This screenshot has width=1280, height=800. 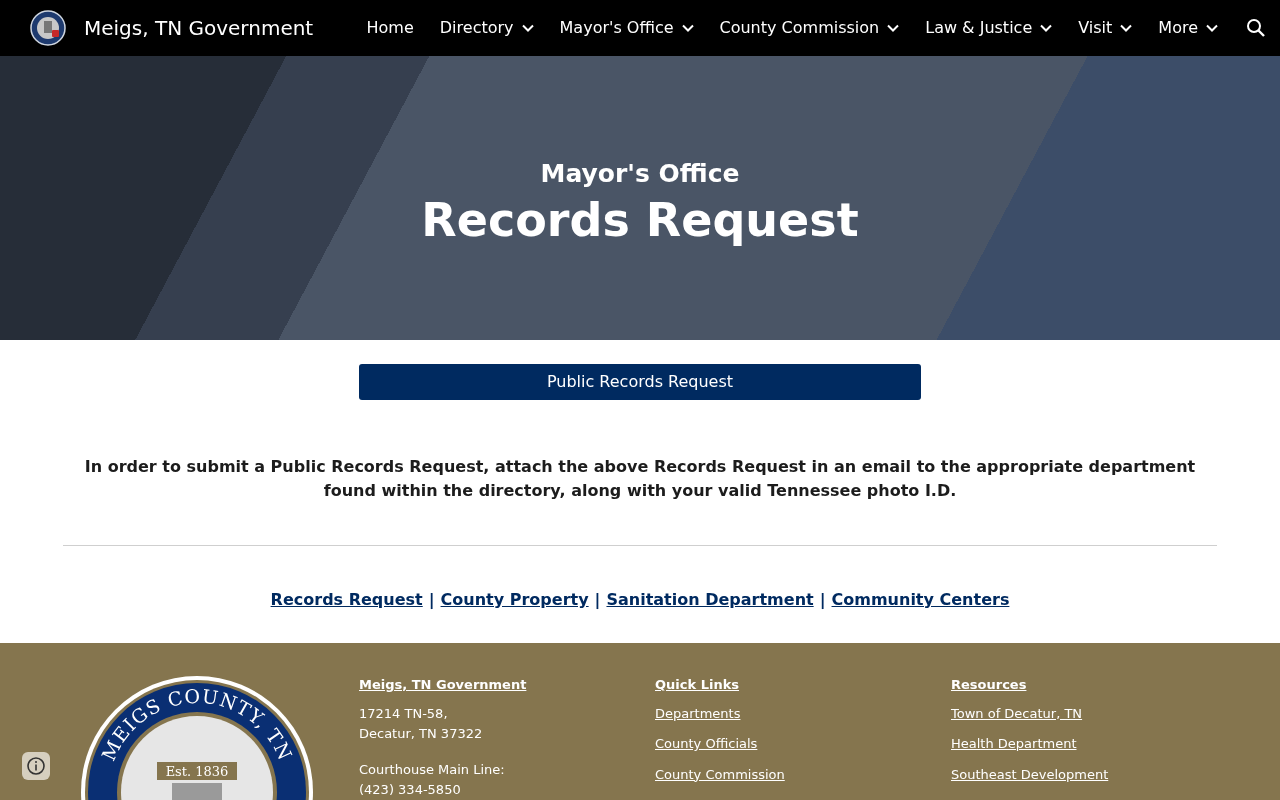 I want to click on hero-title: Records Request, so click(x=640, y=220).